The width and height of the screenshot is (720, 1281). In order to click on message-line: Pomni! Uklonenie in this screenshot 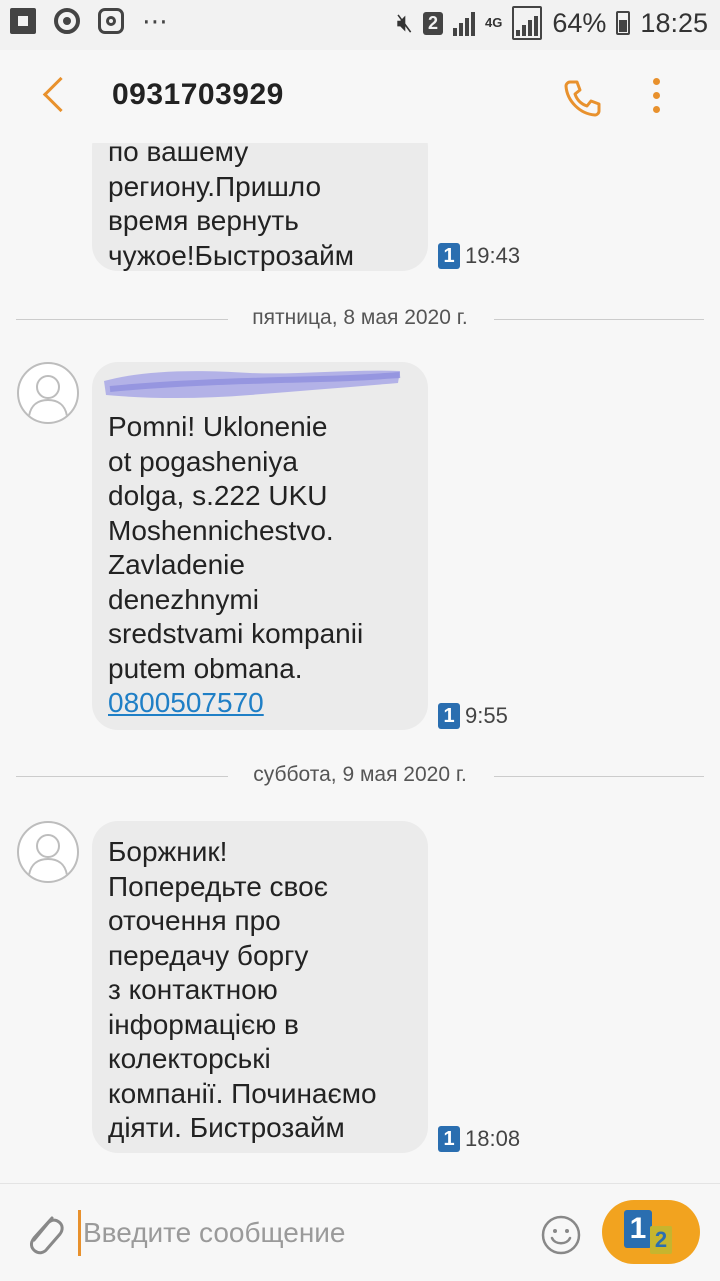, I will do `click(218, 426)`.